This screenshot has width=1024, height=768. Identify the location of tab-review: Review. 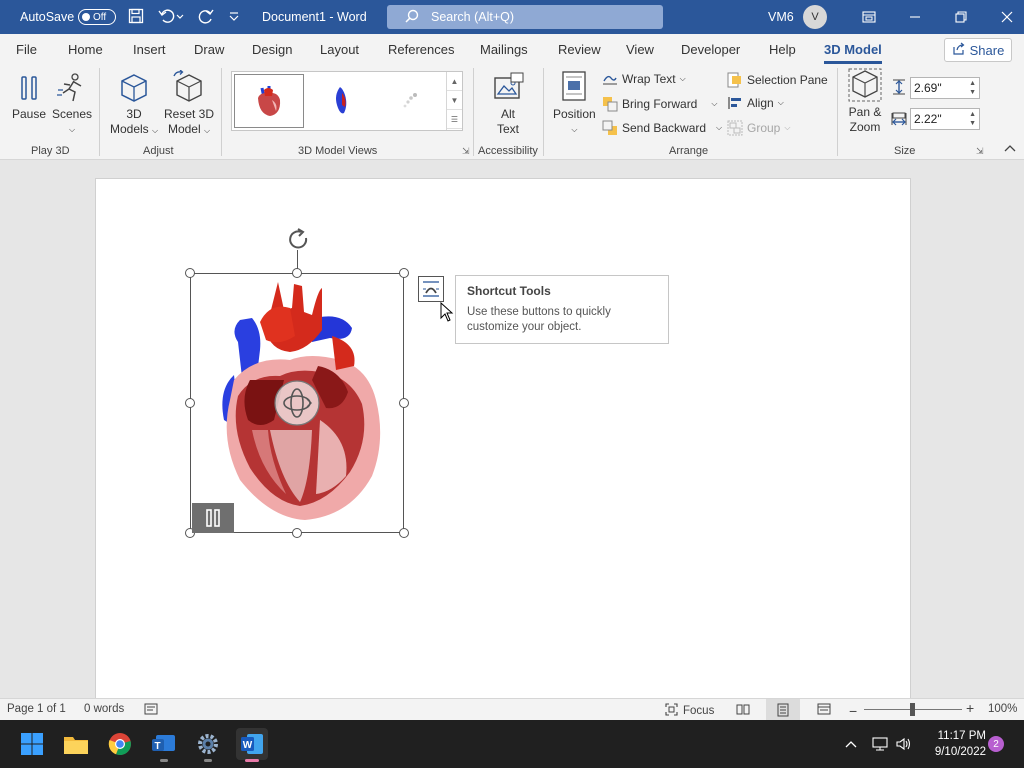
(579, 49).